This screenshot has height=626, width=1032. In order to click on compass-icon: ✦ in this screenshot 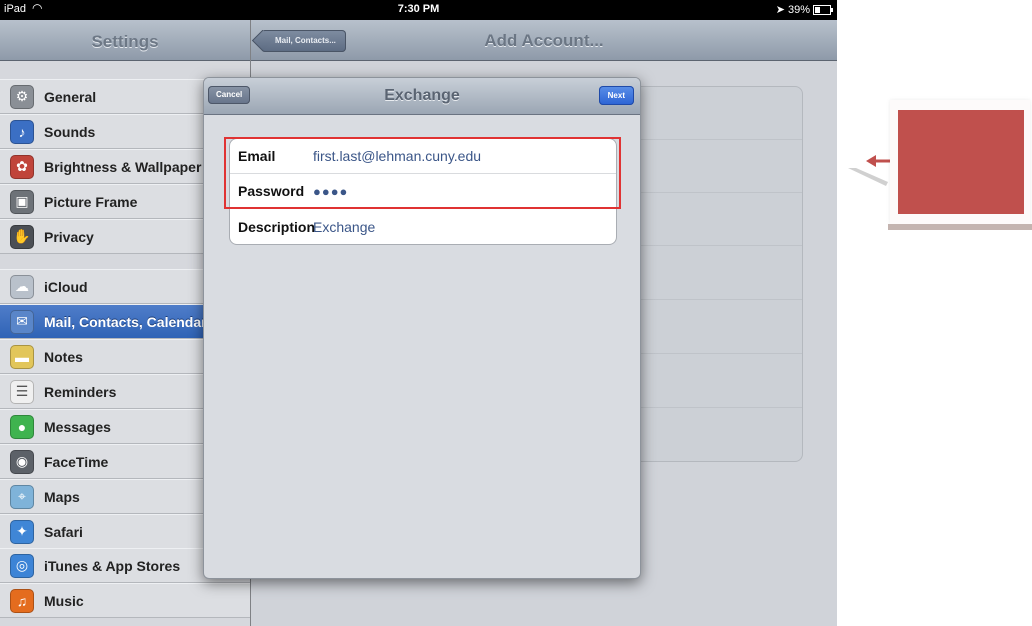, I will do `click(22, 531)`.